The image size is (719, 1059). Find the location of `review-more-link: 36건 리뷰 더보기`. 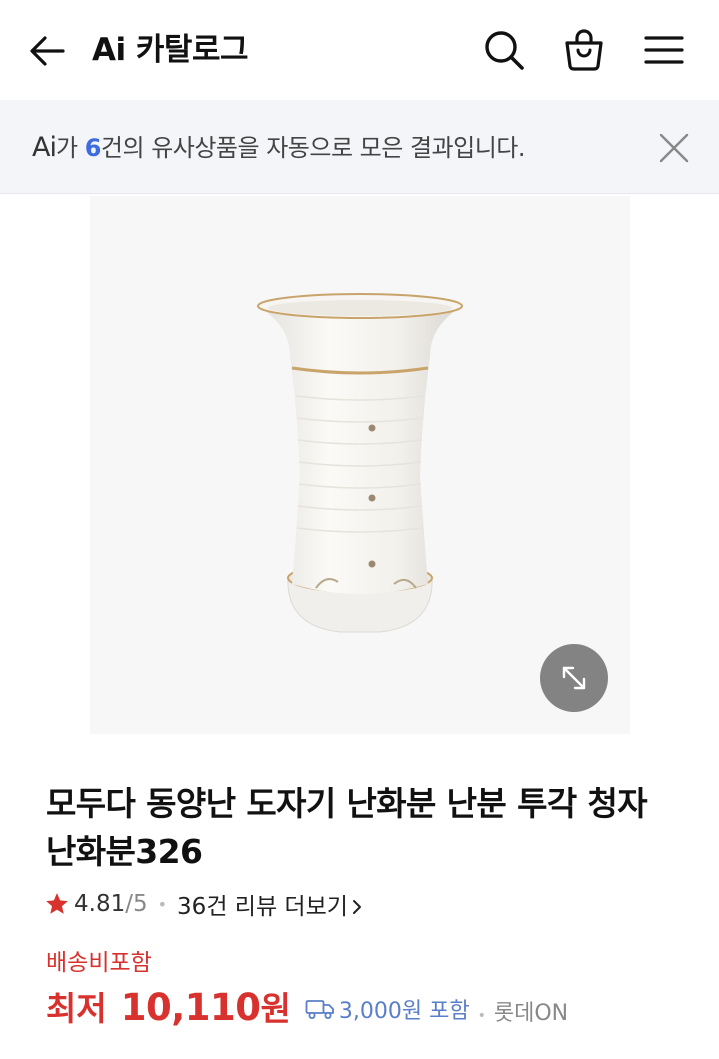

review-more-link: 36건 리뷰 더보기 is located at coordinates (270, 904).